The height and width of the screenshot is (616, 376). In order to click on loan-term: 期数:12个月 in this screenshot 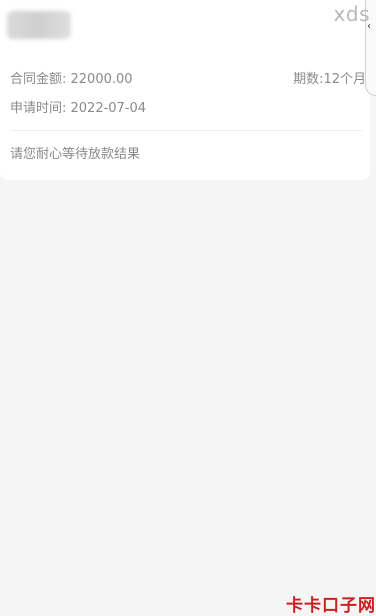, I will do `click(329, 79)`.